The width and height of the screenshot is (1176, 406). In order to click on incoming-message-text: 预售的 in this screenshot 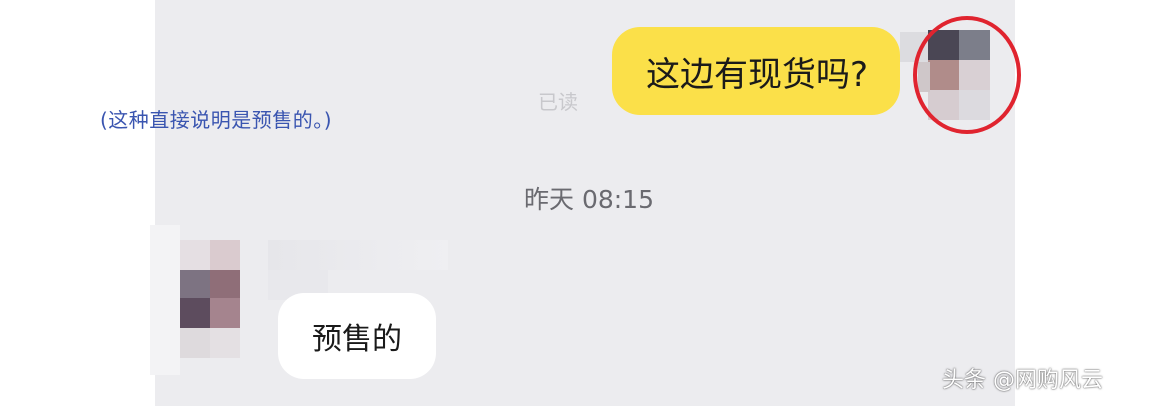, I will do `click(357, 339)`.